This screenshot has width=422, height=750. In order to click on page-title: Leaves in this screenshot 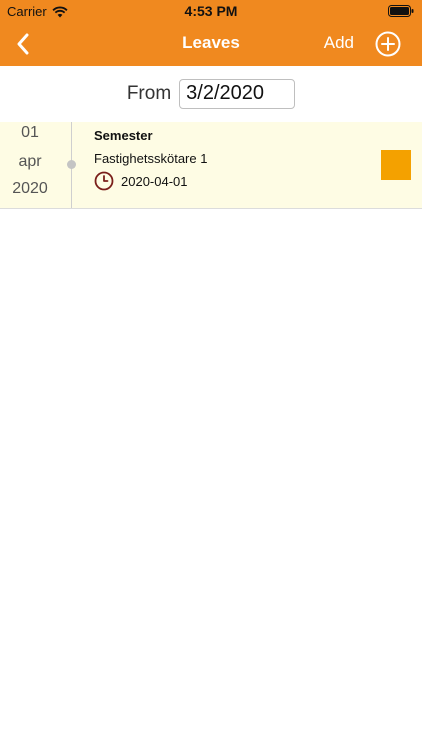, I will do `click(211, 42)`.